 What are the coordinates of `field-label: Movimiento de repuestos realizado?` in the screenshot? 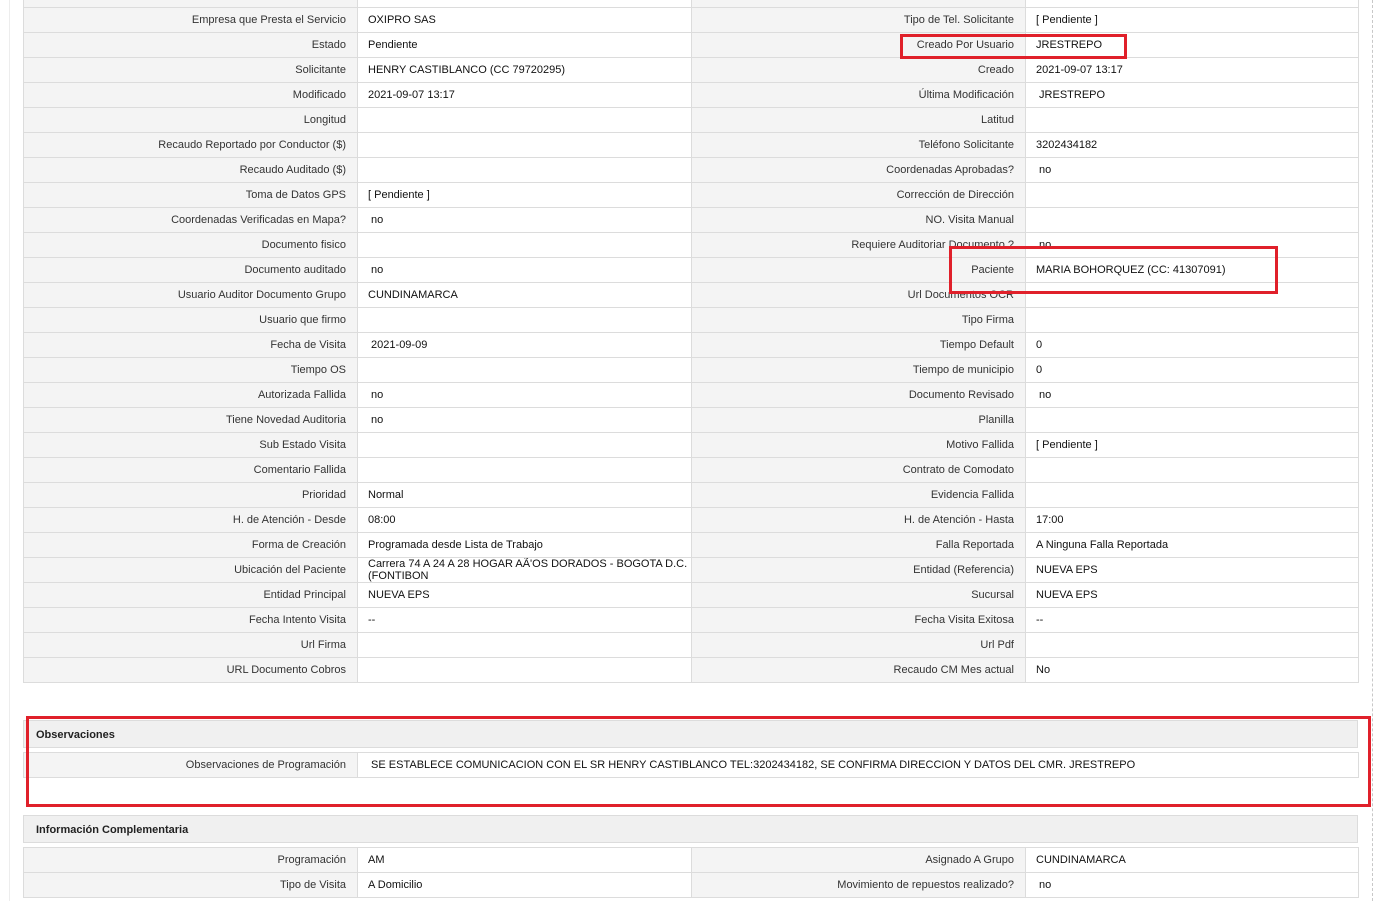 It's located at (858, 885).